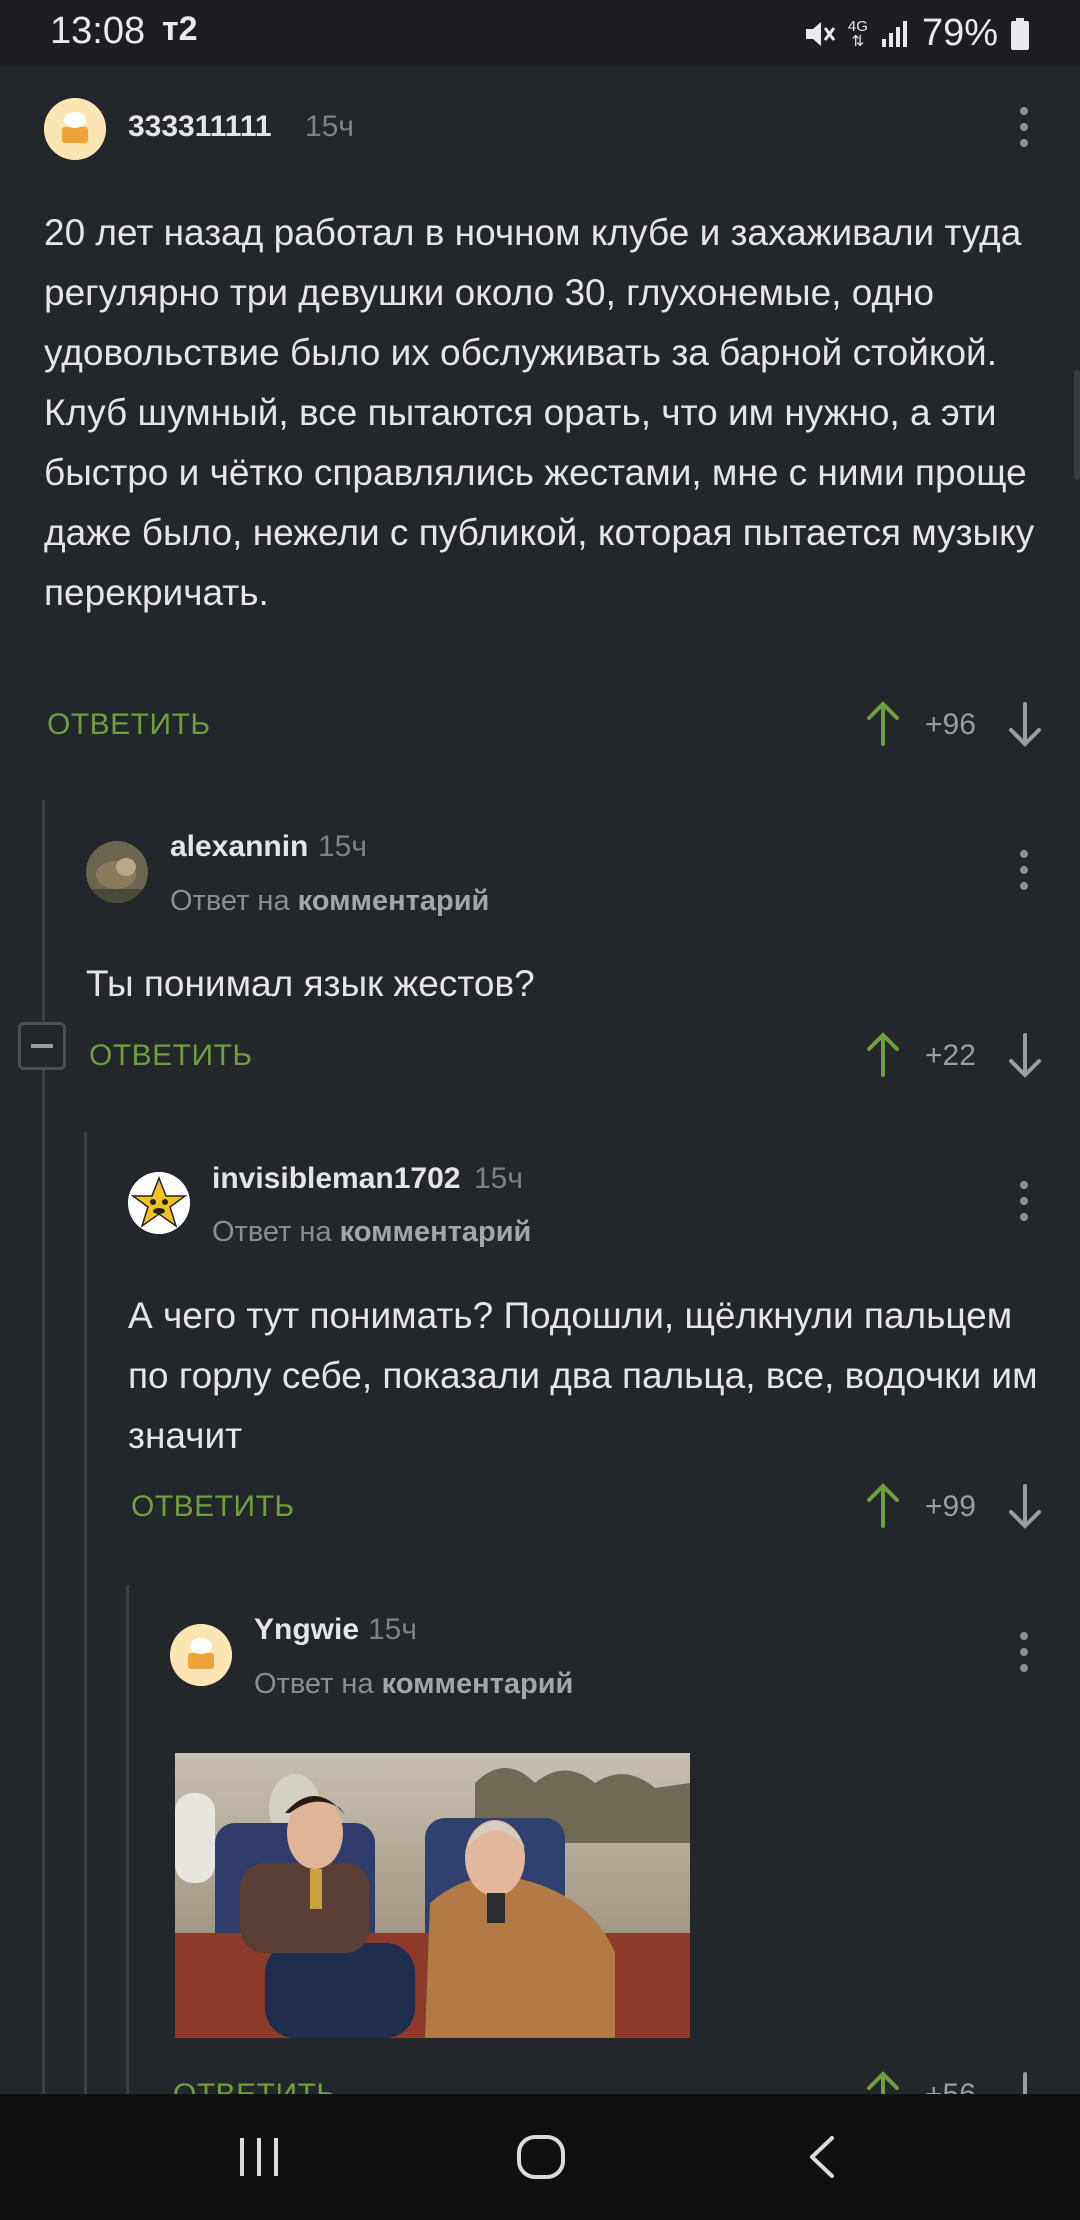 The width and height of the screenshot is (1080, 2220). I want to click on carrier-label: т2, so click(180, 29).